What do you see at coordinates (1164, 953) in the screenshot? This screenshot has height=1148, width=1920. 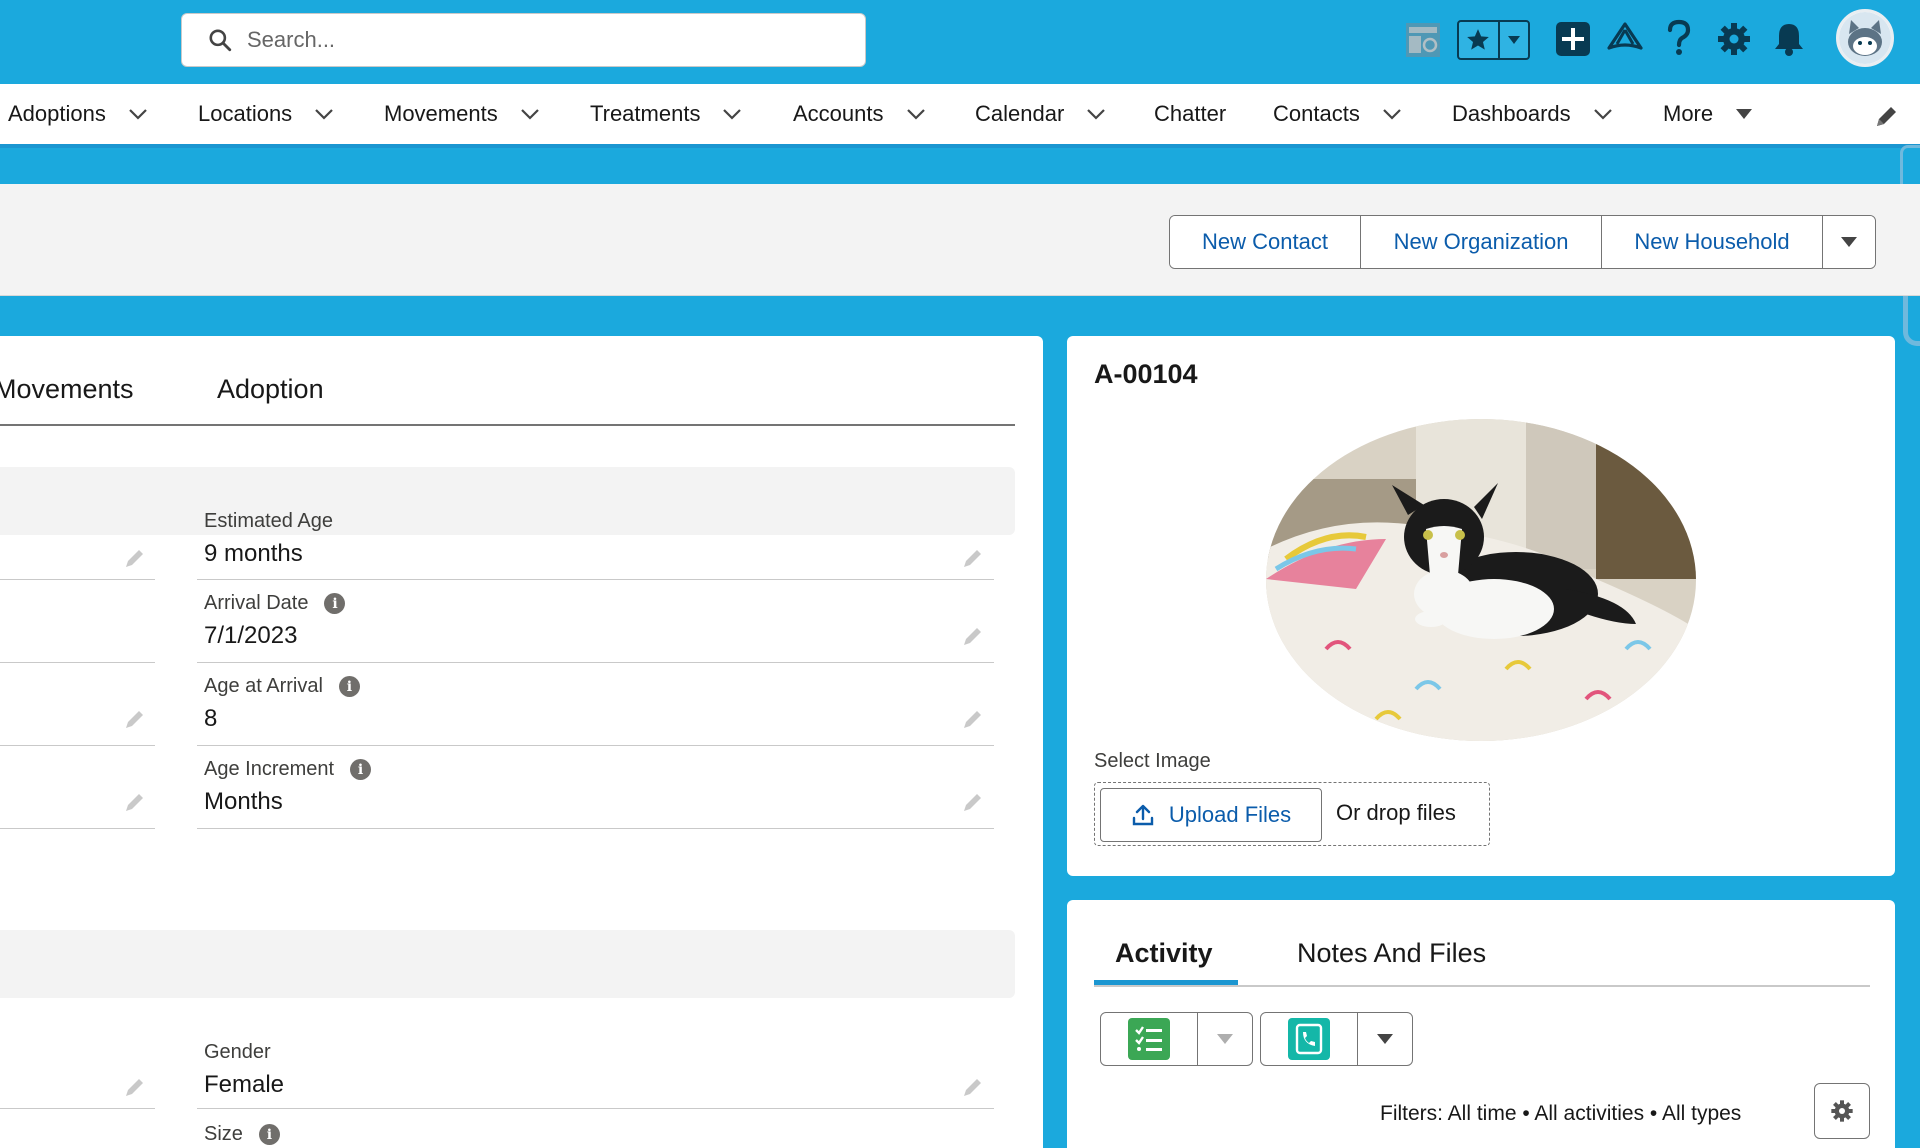 I see `tab-activity: Activity` at bounding box center [1164, 953].